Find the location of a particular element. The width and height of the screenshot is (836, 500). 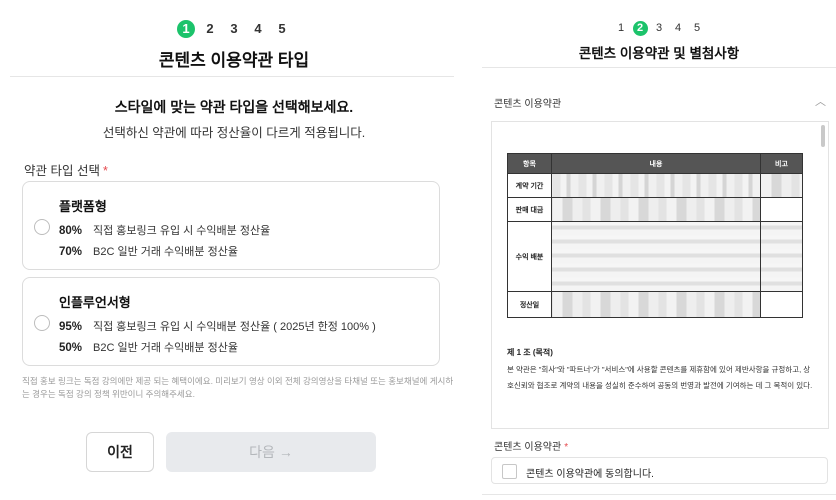

table-header: 내용 is located at coordinates (656, 163).